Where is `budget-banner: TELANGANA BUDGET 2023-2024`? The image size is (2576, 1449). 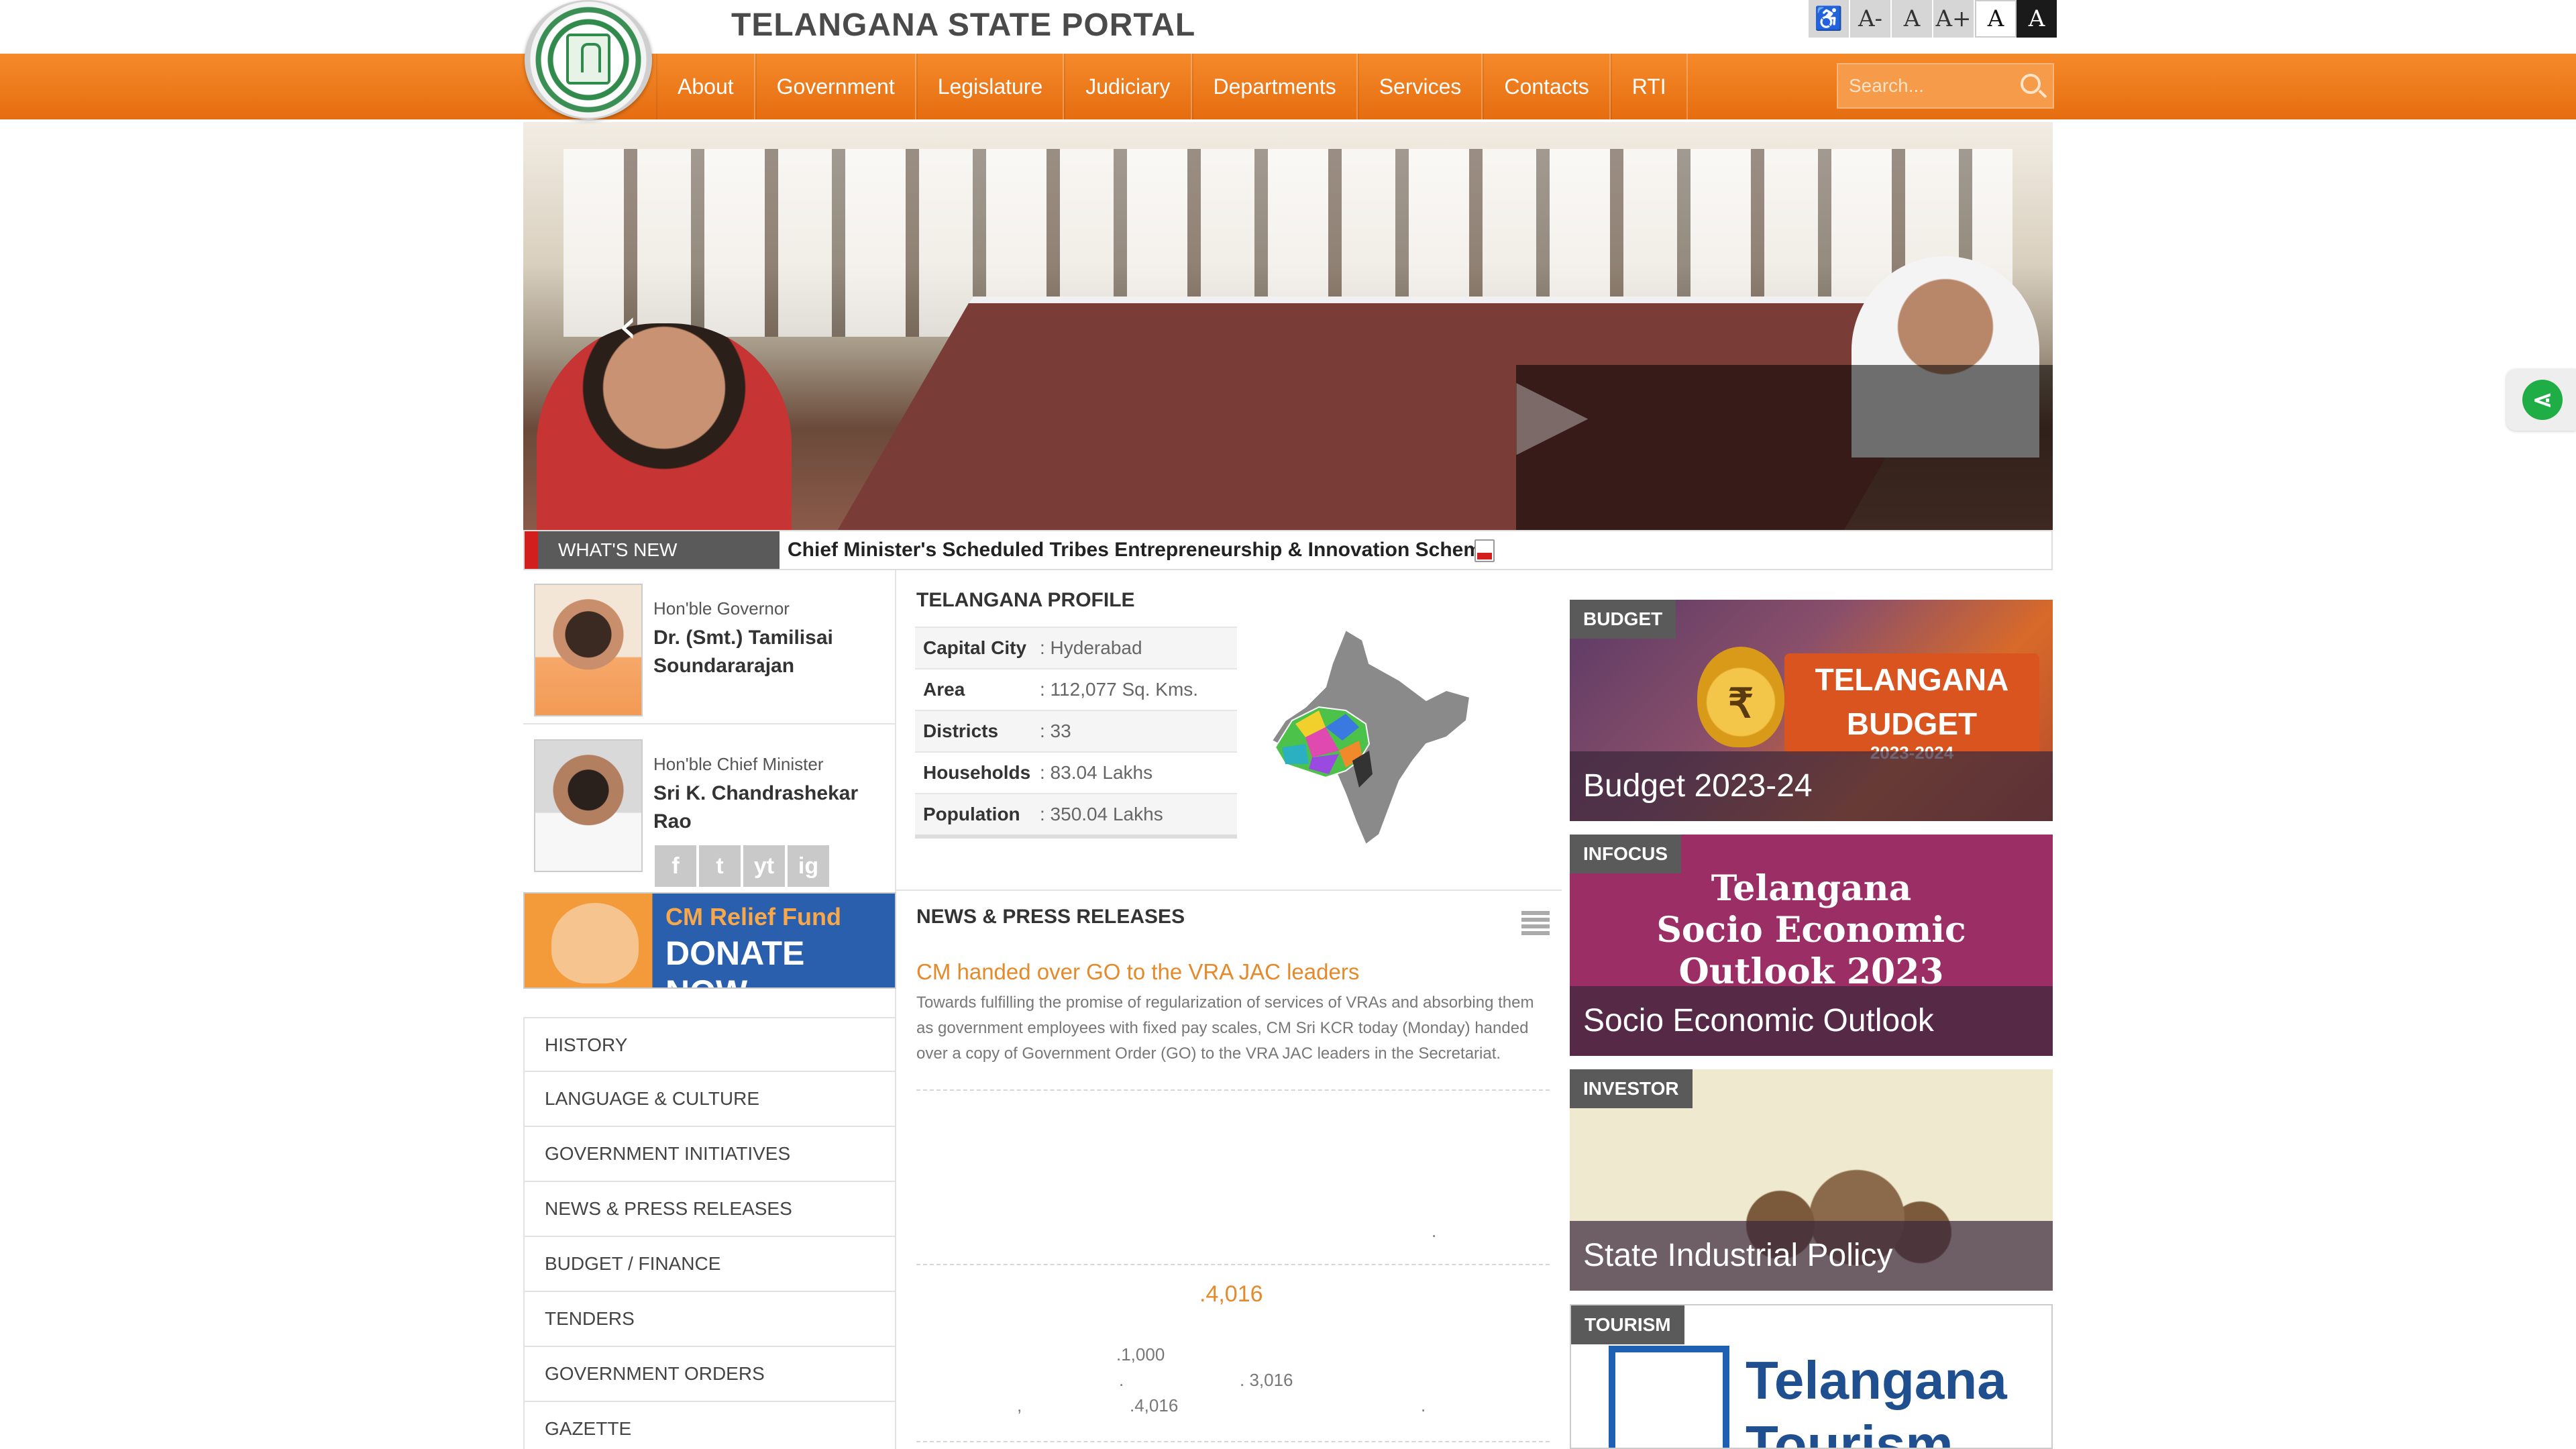
budget-banner: TELANGANA BUDGET 2023-2024 is located at coordinates (1911, 708).